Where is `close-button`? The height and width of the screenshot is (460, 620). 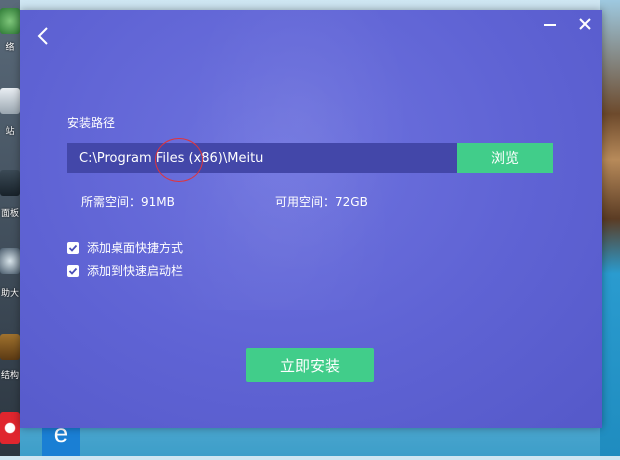 close-button is located at coordinates (585, 25).